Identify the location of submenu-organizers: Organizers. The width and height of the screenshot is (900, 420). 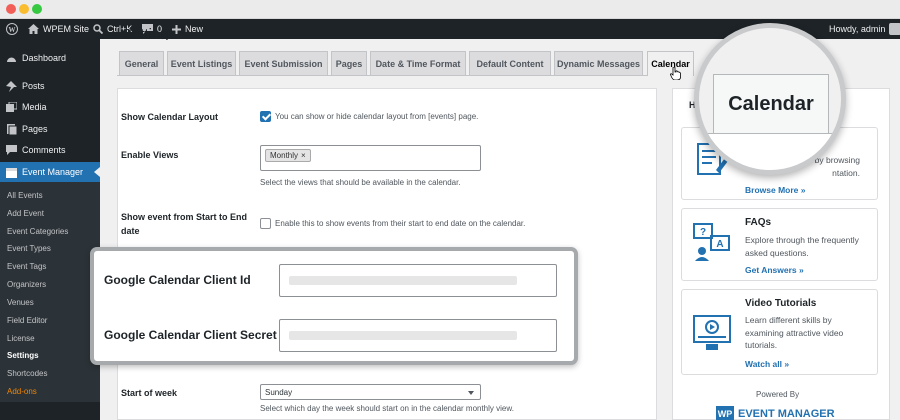
(26, 284).